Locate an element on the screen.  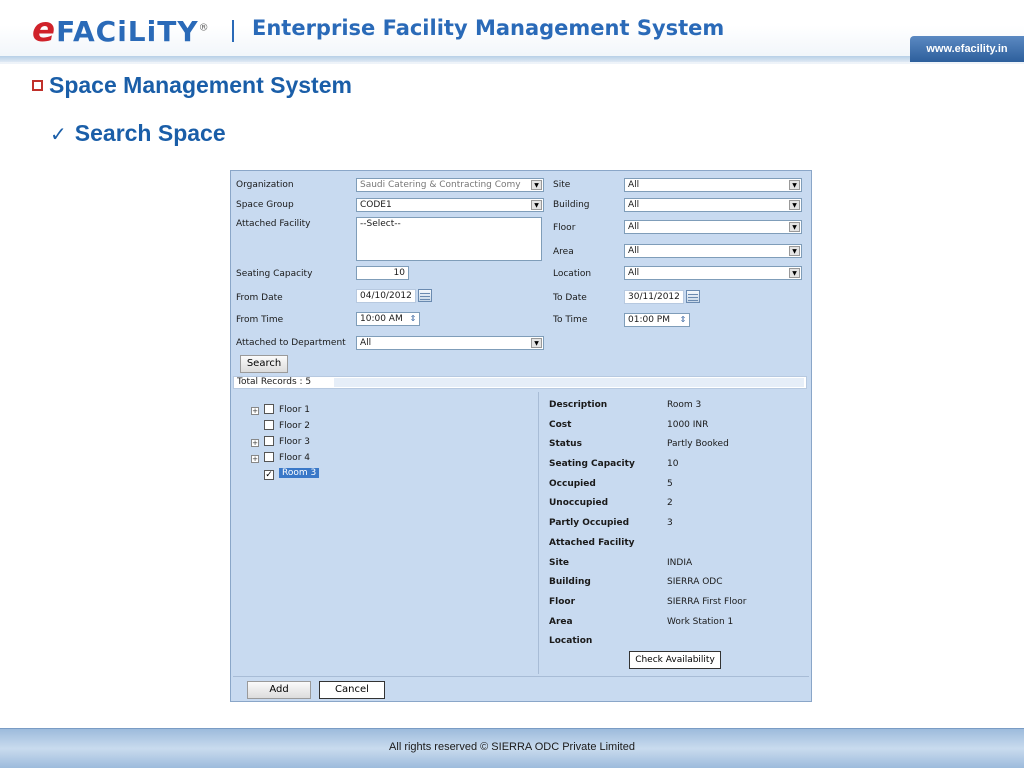
tree-item: + Floor 3 is located at coordinates (280, 443).